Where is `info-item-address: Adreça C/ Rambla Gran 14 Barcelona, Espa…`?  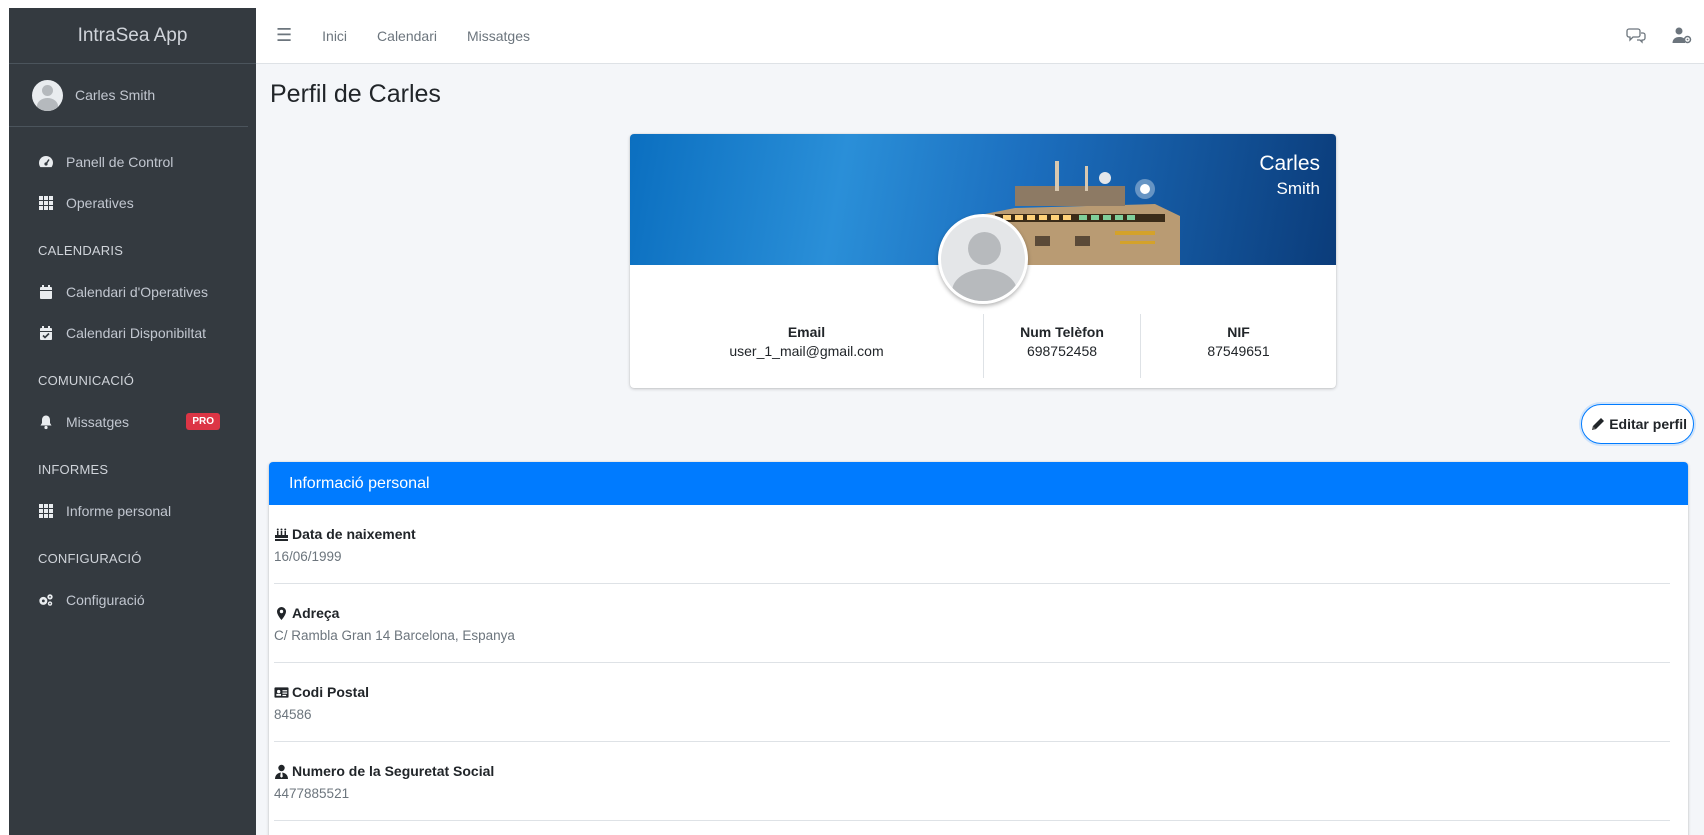
info-item-address: Adreça C/ Rambla Gran 14 Barcelona, Espa… is located at coordinates (972, 623).